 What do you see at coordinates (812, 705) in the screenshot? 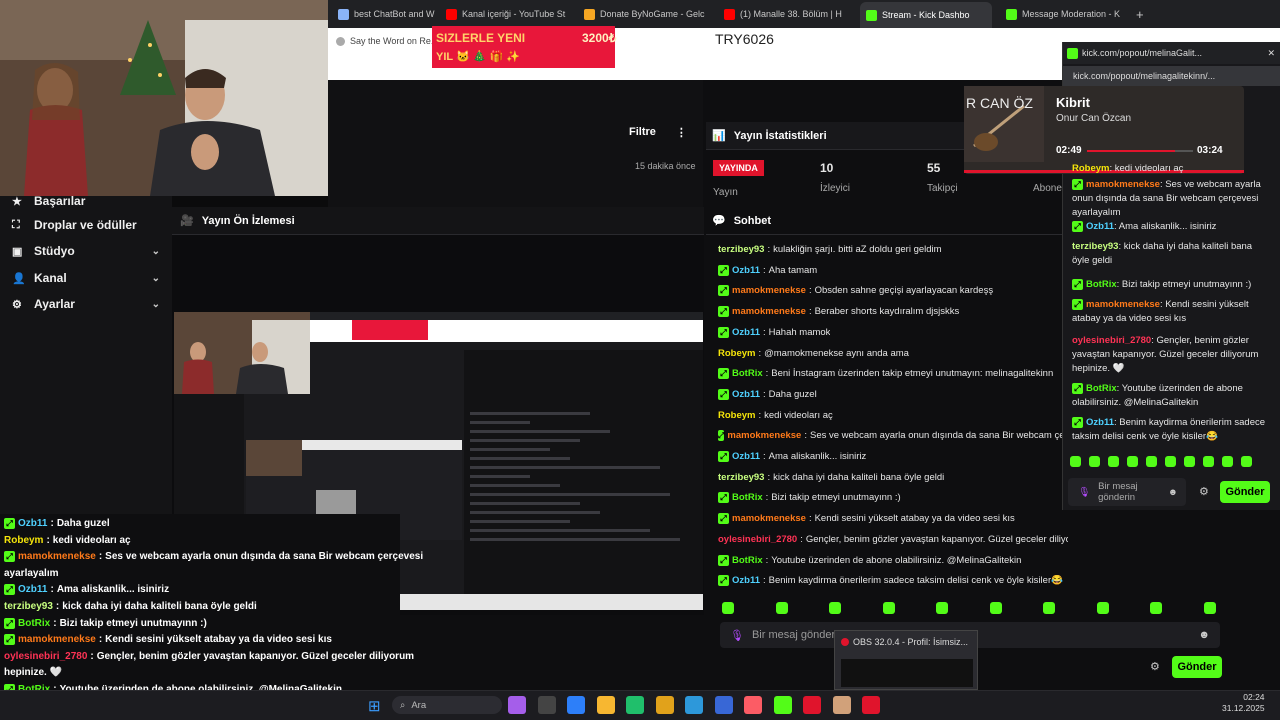
I see `youtube-icon` at bounding box center [812, 705].